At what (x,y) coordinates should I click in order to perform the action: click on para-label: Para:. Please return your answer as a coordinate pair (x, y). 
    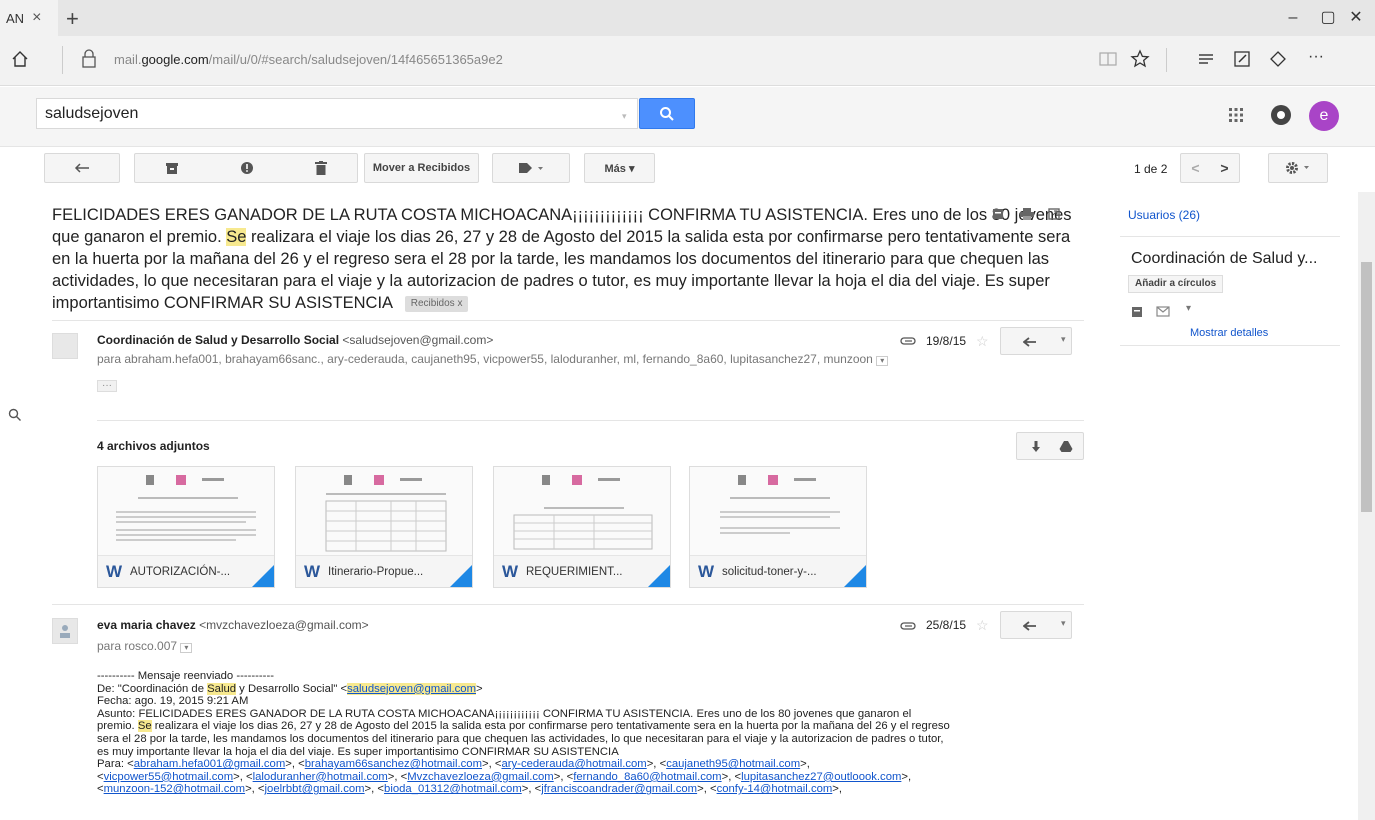
    Looking at the image, I should click on (112, 764).